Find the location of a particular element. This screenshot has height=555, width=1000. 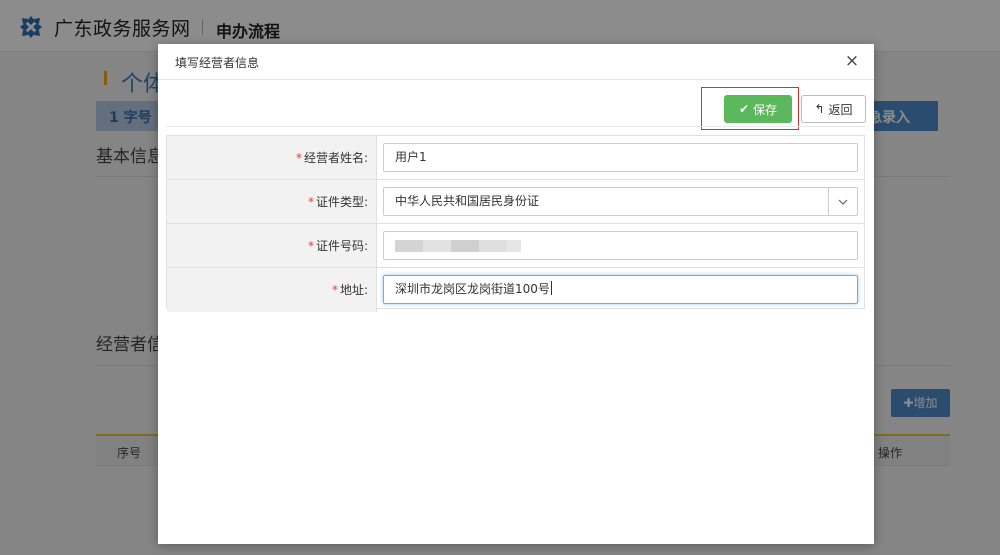

chevron-down-icon is located at coordinates (842, 201).